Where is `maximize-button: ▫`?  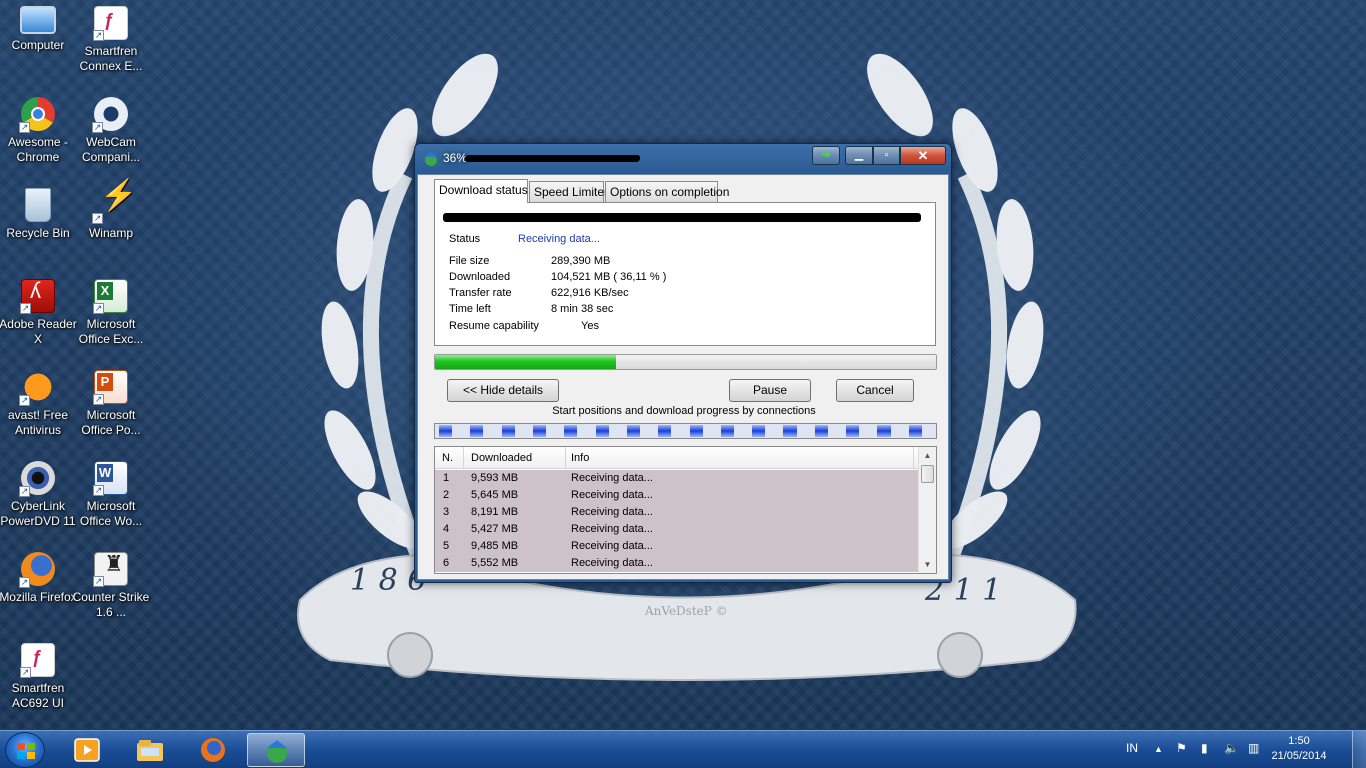
maximize-button: ▫ is located at coordinates (886, 155).